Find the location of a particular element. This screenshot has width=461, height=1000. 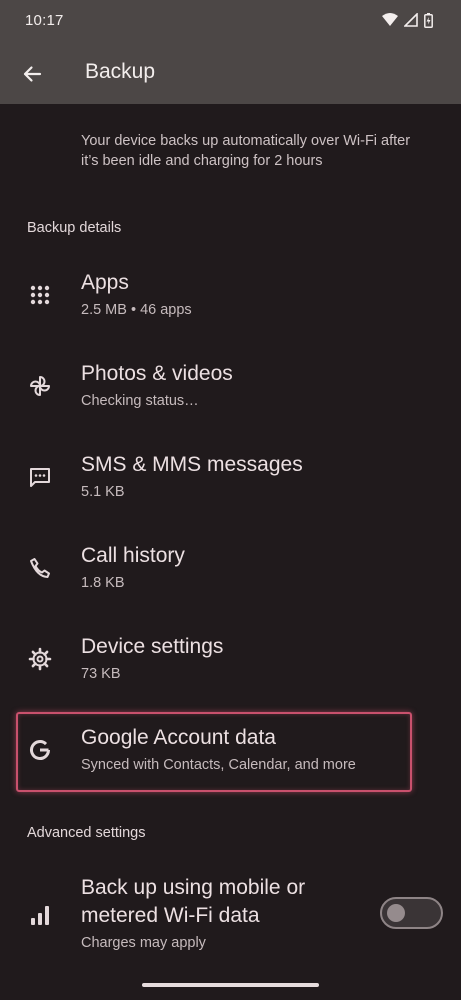

item-subtitle: 1.8 KB is located at coordinates (103, 583).